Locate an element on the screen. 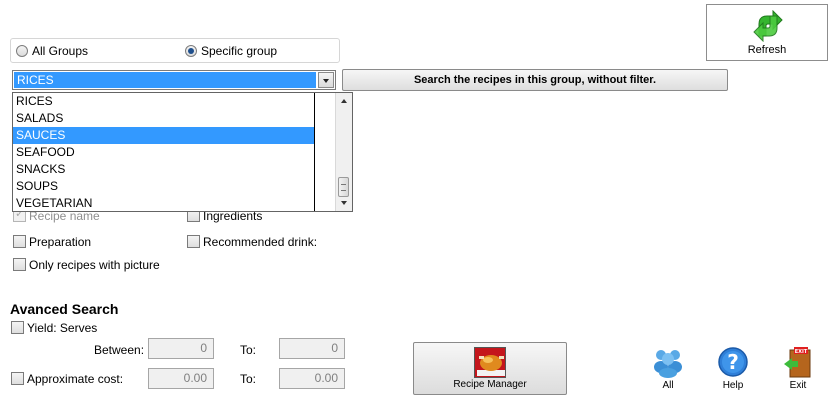 The width and height of the screenshot is (834, 400). roast-chicken-icon is located at coordinates (490, 362).